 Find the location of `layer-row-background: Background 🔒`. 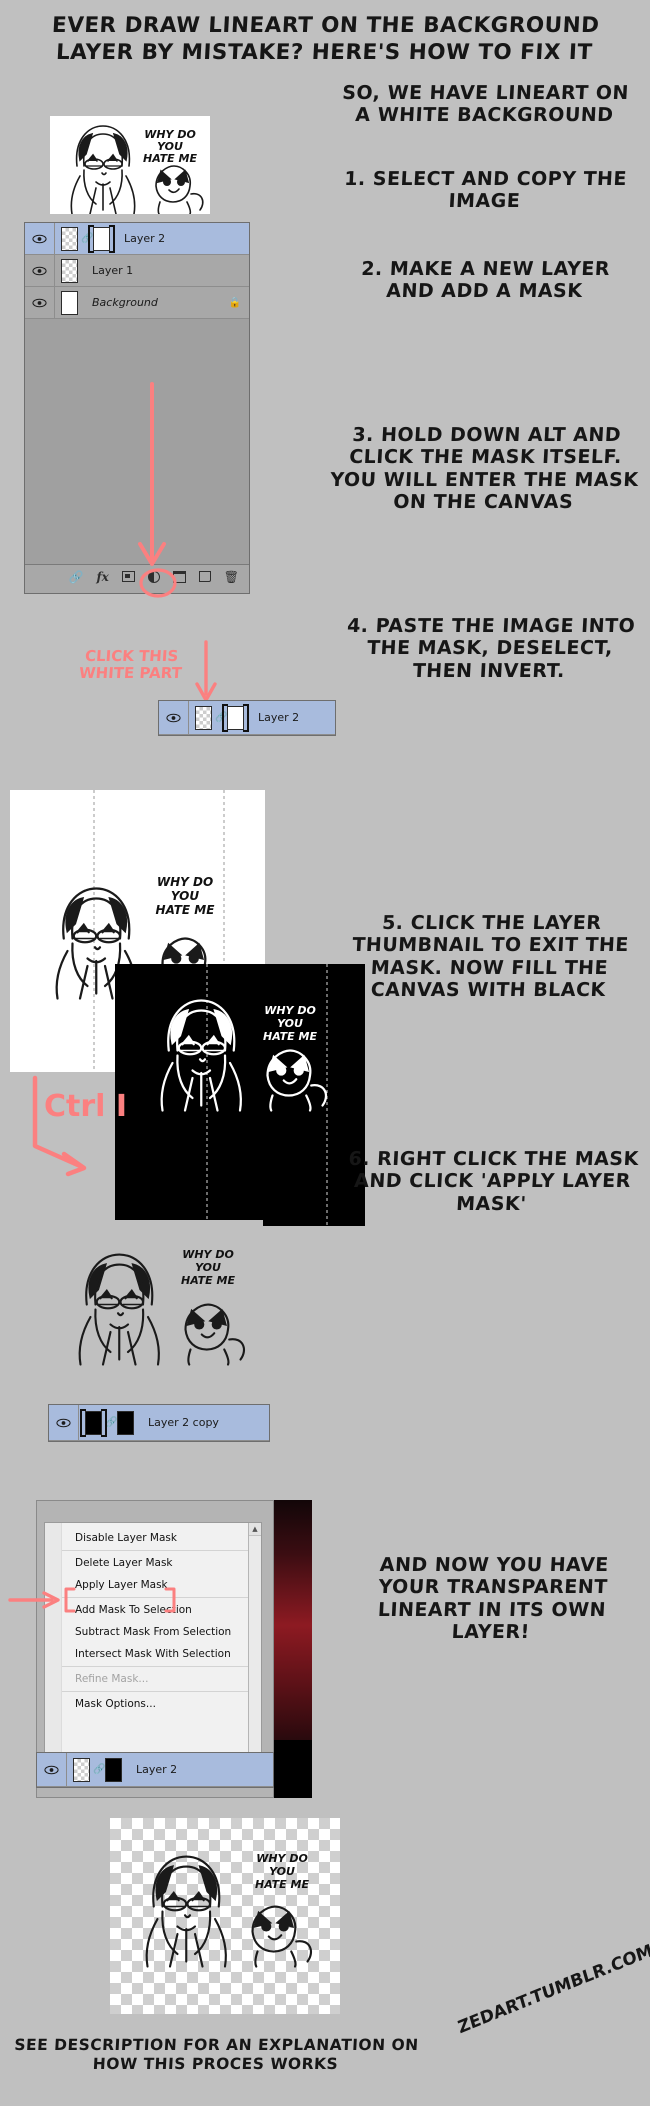

layer-row-background: Background 🔒 is located at coordinates (137, 303).